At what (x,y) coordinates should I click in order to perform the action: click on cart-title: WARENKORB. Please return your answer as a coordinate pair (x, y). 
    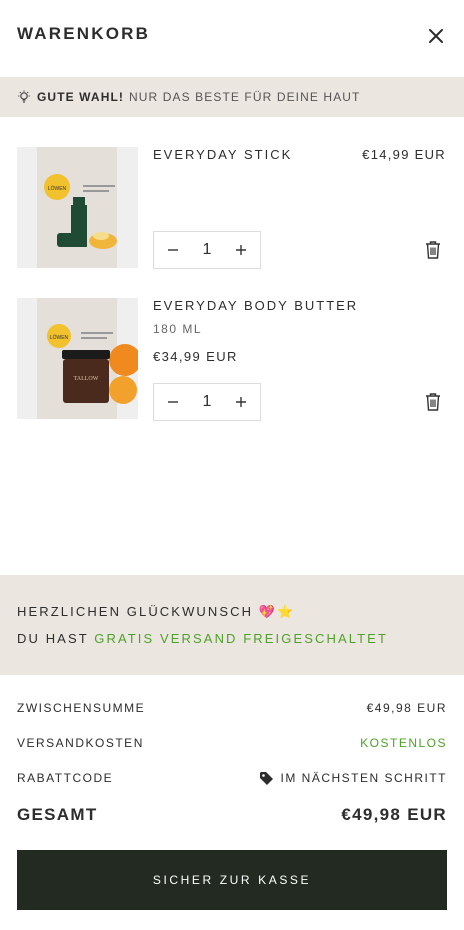
    Looking at the image, I should click on (84, 33).